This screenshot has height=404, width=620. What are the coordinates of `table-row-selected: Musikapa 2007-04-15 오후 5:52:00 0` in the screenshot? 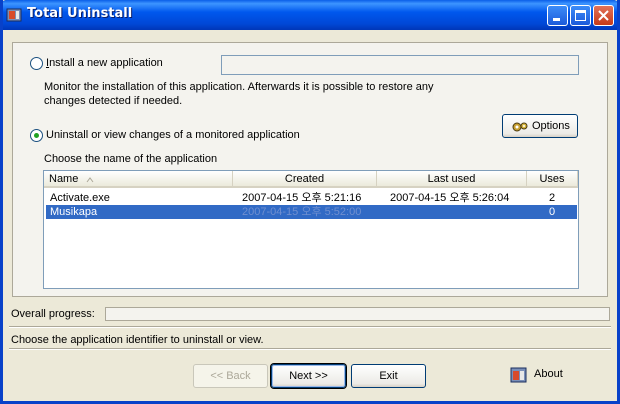 It's located at (311, 212).